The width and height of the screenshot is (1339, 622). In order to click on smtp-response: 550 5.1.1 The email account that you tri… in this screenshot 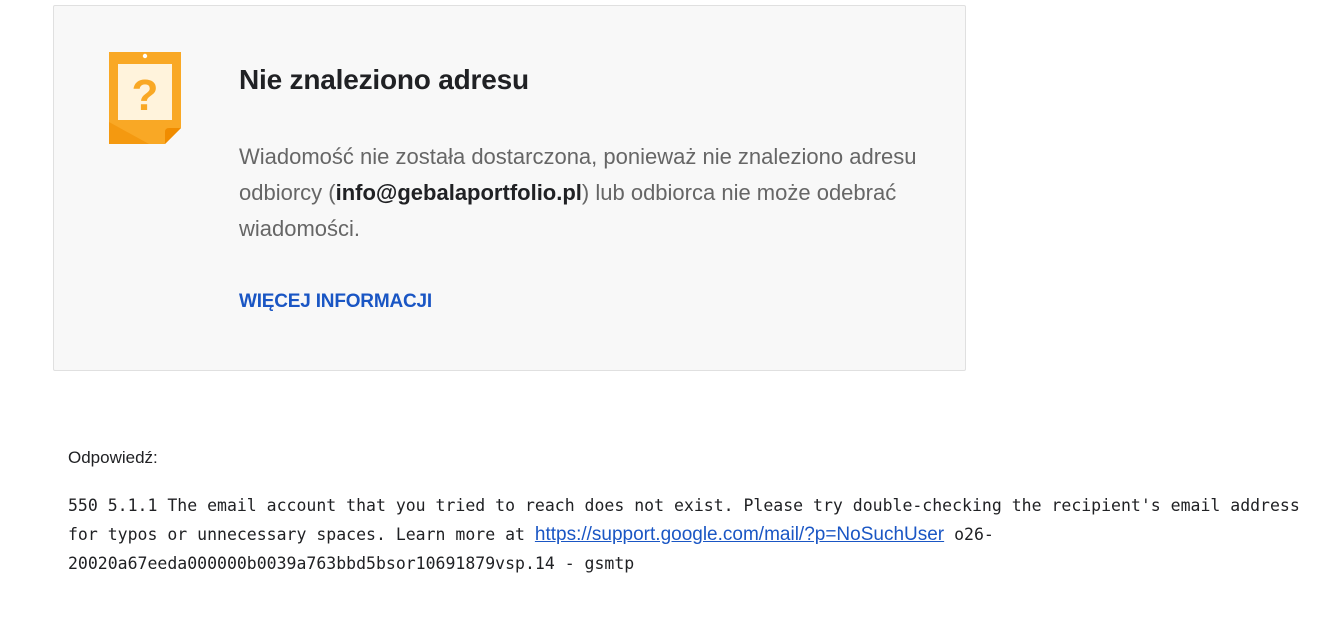, I will do `click(688, 534)`.